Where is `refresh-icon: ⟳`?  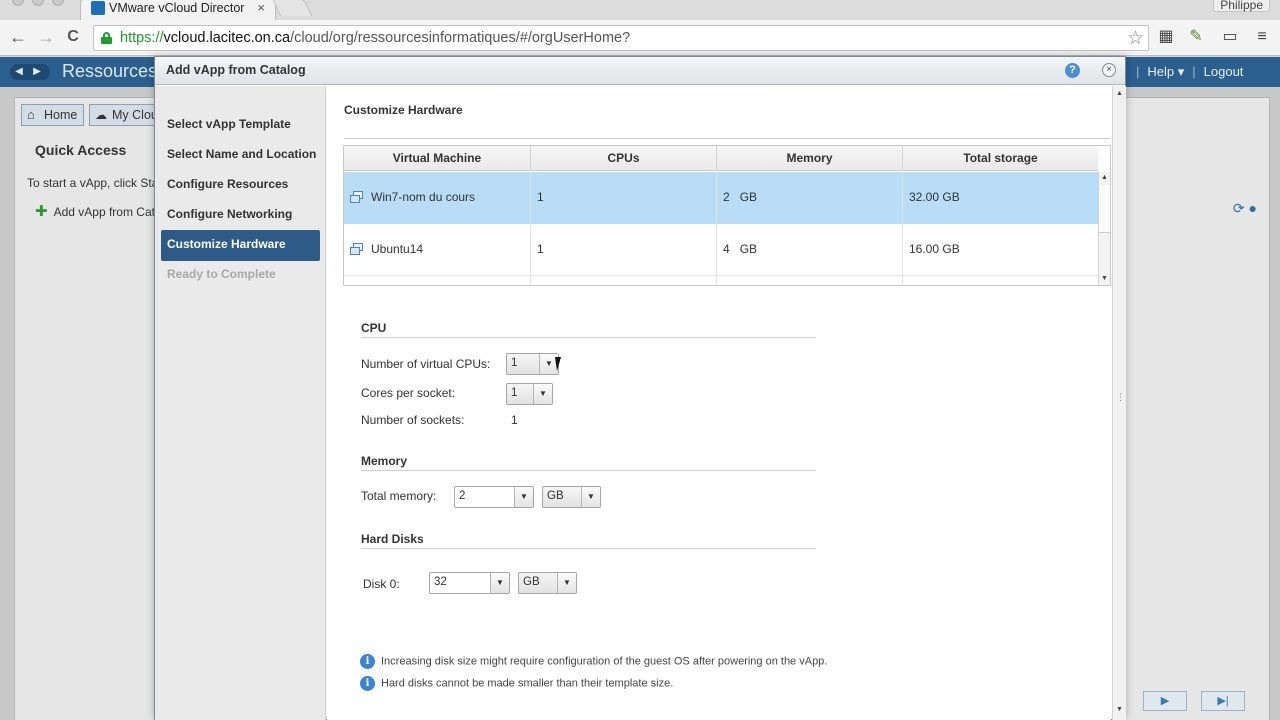 refresh-icon: ⟳ is located at coordinates (1239, 208).